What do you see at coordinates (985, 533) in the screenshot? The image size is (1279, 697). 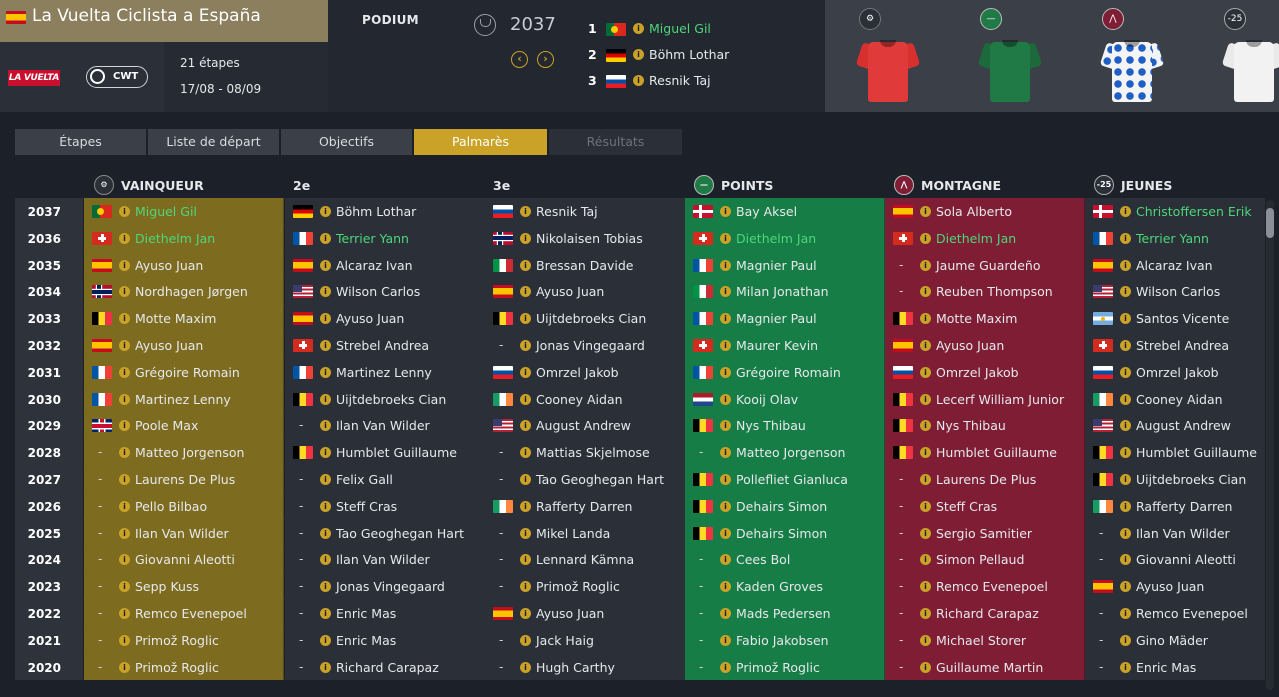 I see `mountain-cell: - i Sergio Samitier` at bounding box center [985, 533].